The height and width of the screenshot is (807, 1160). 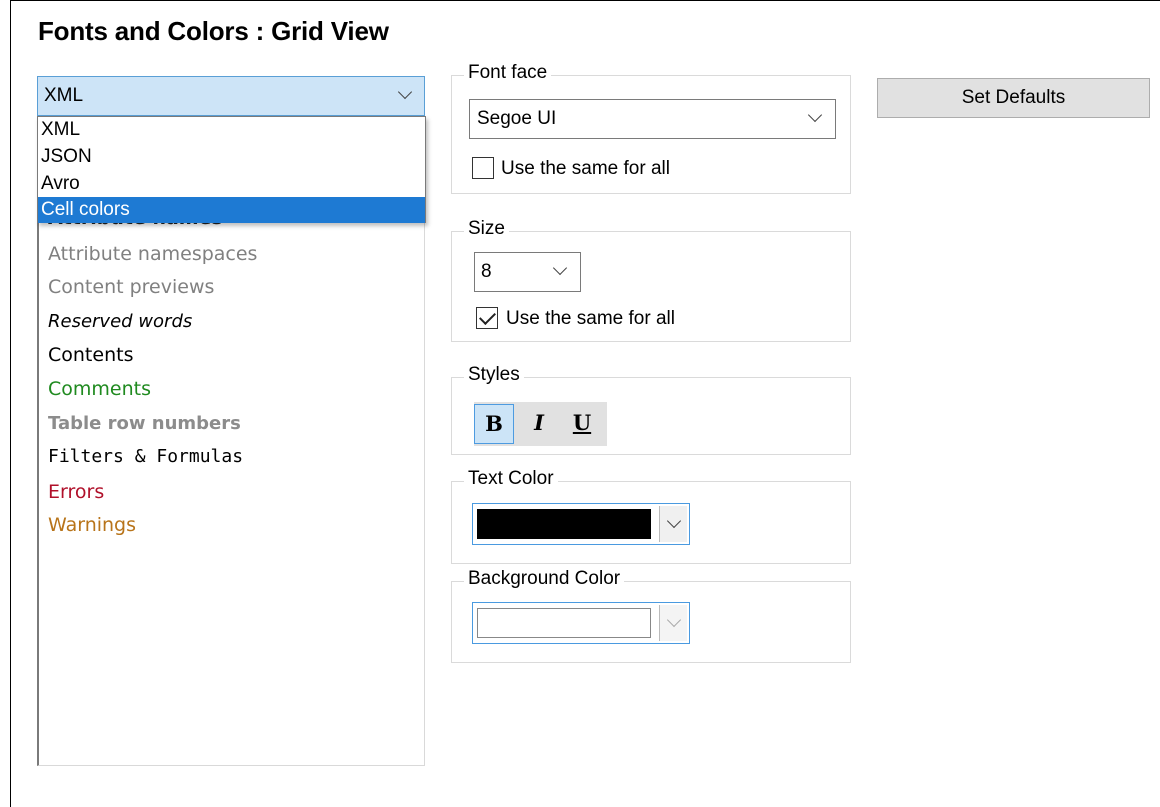 I want to click on background-color-picker, so click(x=581, y=623).